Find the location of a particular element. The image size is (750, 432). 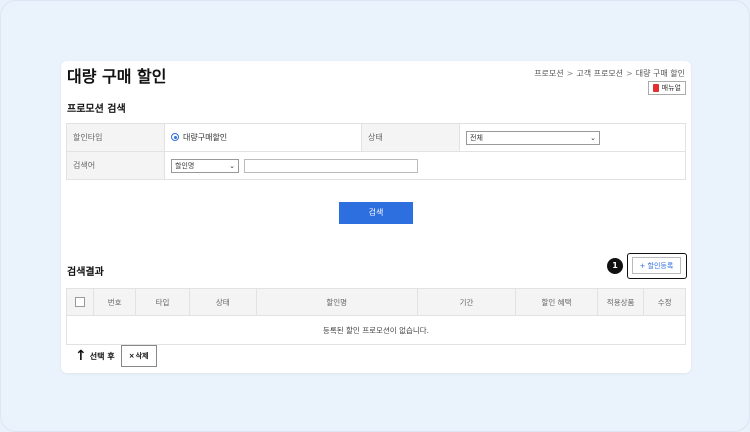

column-header: 할인명 is located at coordinates (336, 302).